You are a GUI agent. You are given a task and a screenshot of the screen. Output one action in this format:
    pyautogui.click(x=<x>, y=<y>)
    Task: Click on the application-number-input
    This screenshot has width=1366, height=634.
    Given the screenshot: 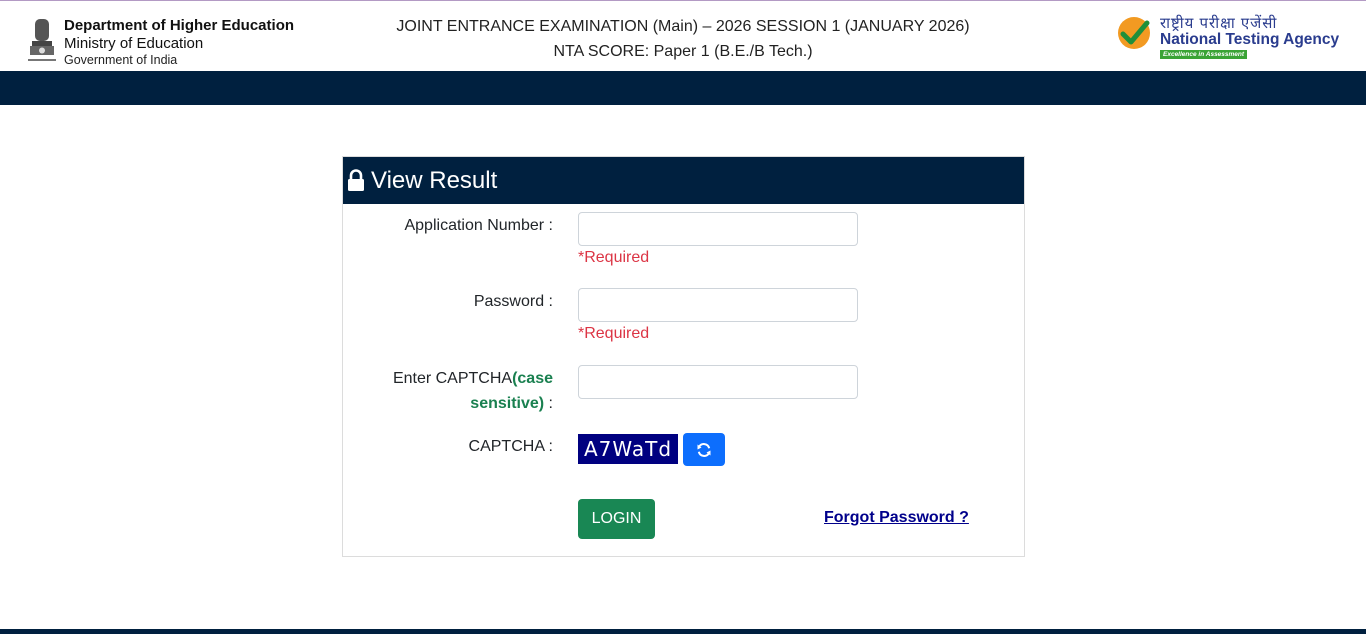 What is the action you would take?
    pyautogui.click(x=718, y=229)
    